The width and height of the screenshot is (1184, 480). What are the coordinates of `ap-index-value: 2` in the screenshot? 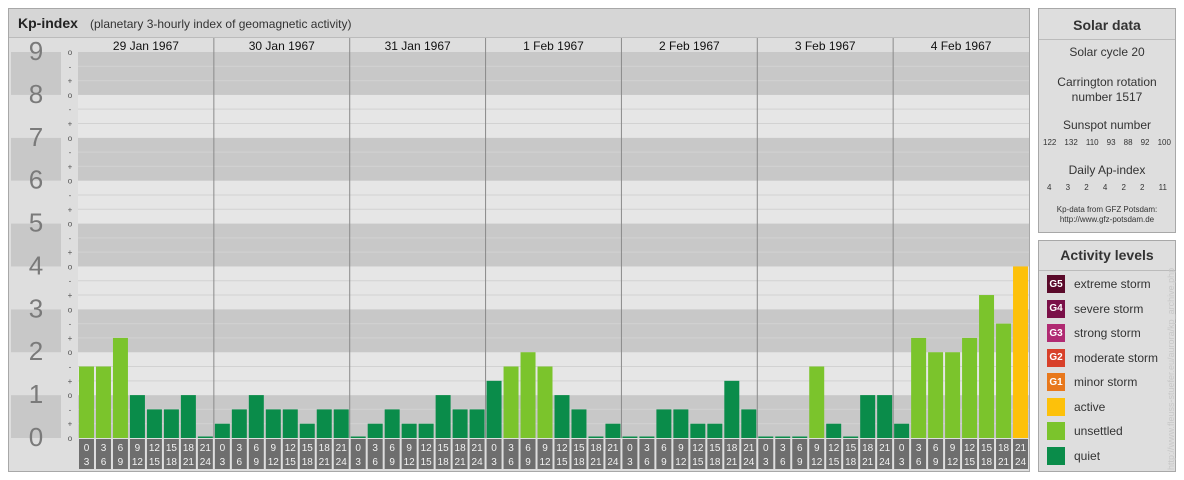 It's located at (1123, 187).